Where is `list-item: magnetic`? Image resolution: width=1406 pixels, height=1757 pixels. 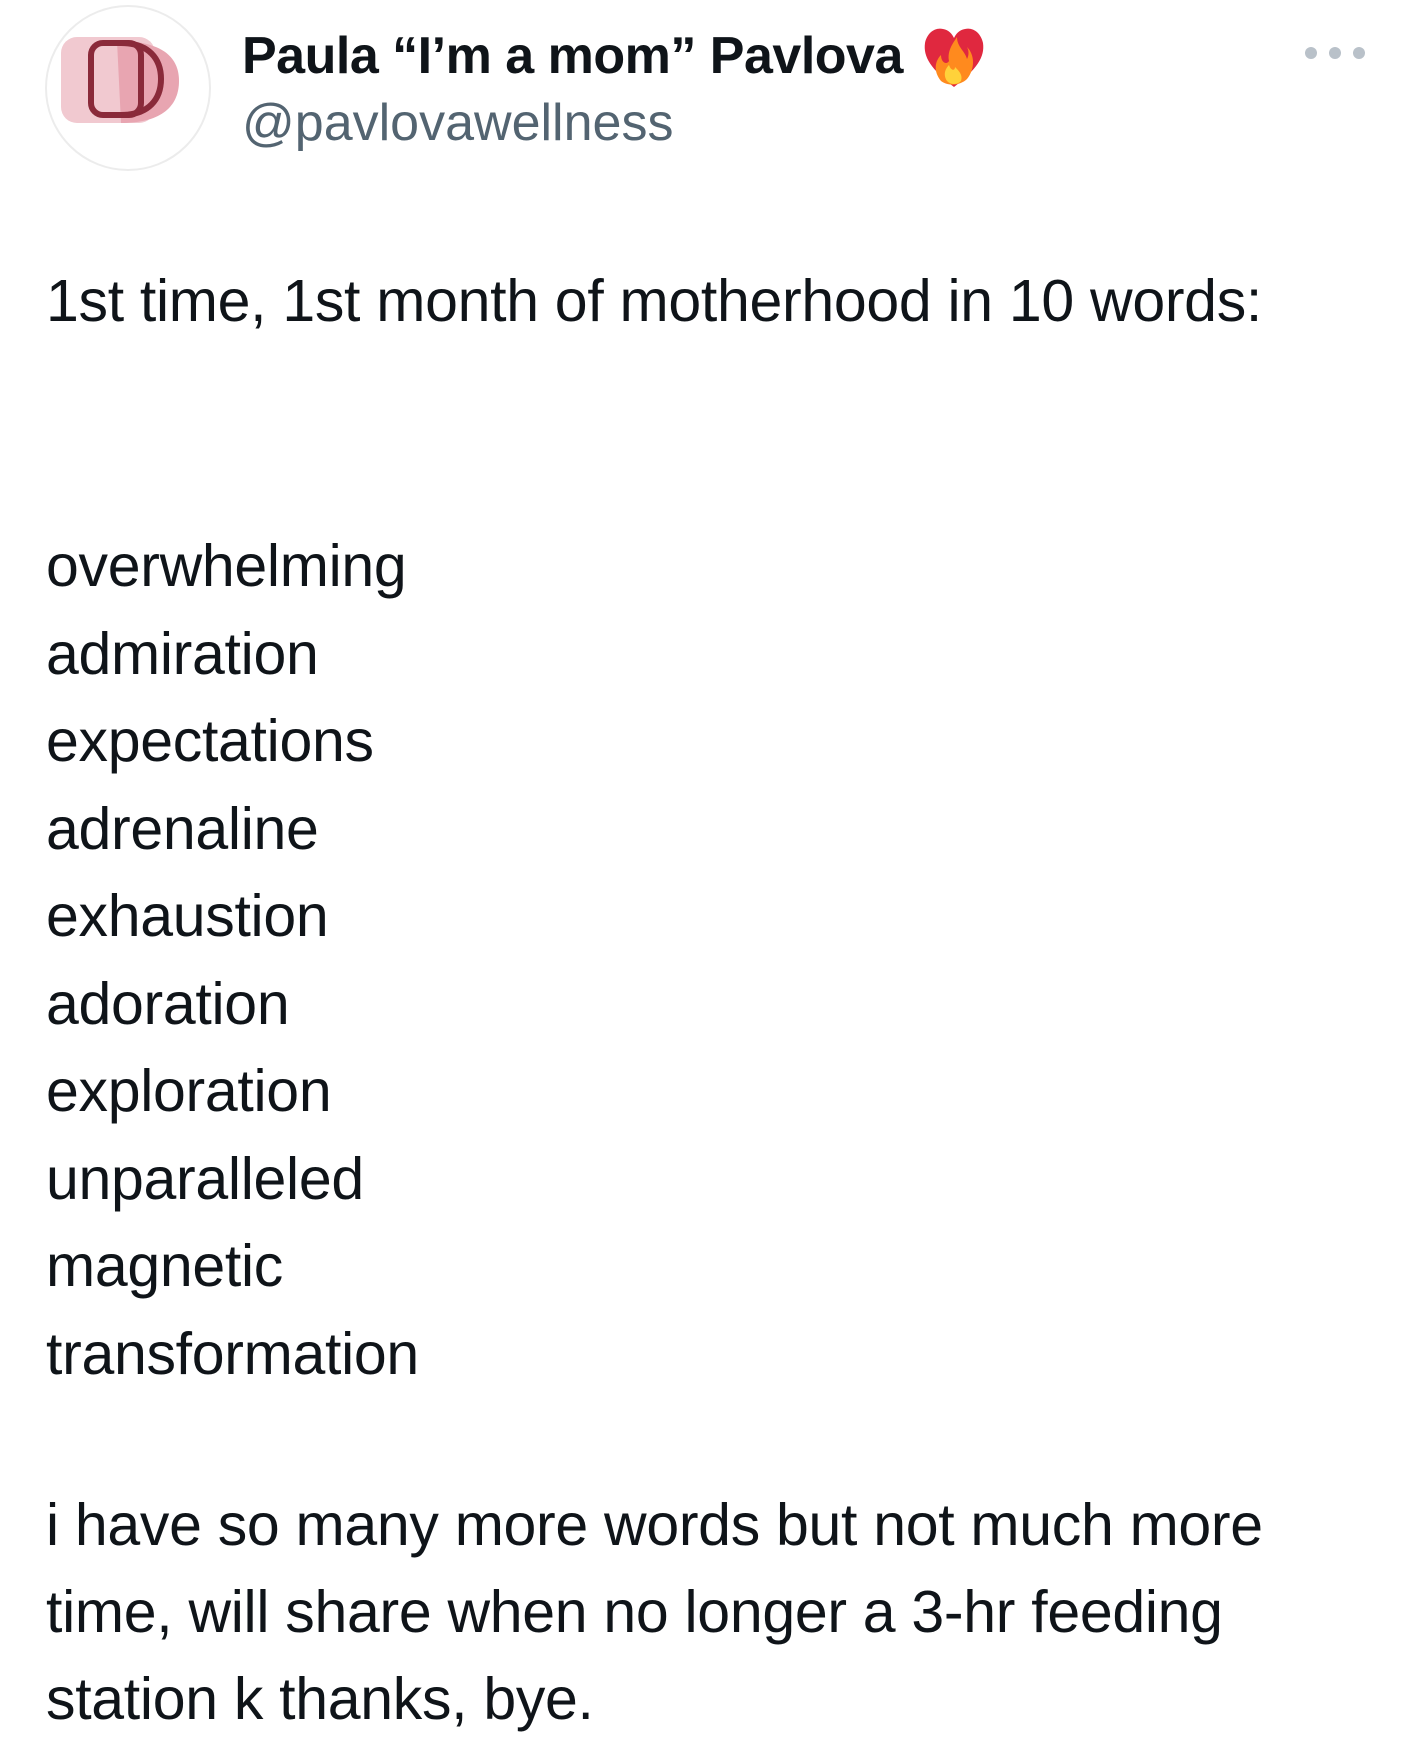
list-item: magnetic is located at coordinates (164, 1266).